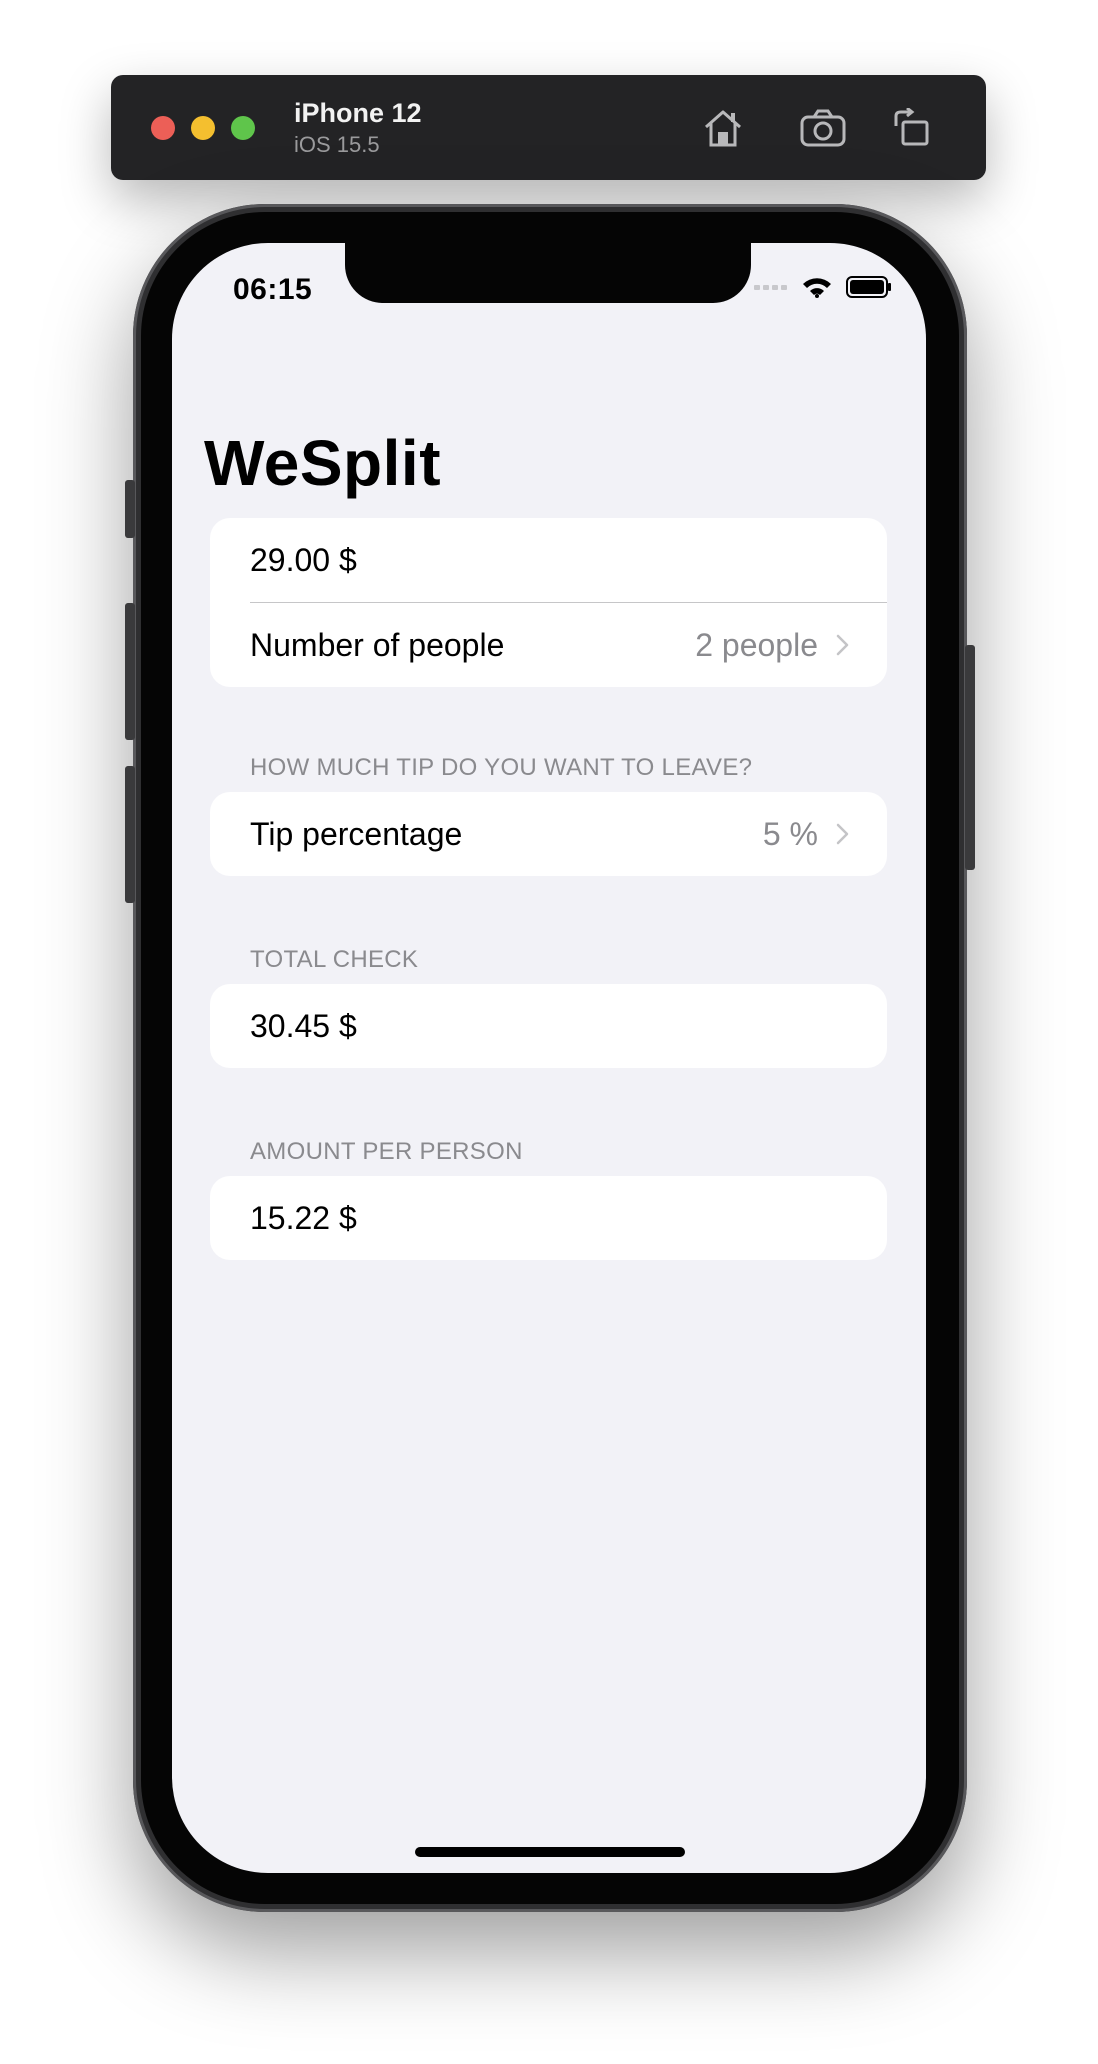  I want to click on total-check-card: 30.45 $, so click(548, 1026).